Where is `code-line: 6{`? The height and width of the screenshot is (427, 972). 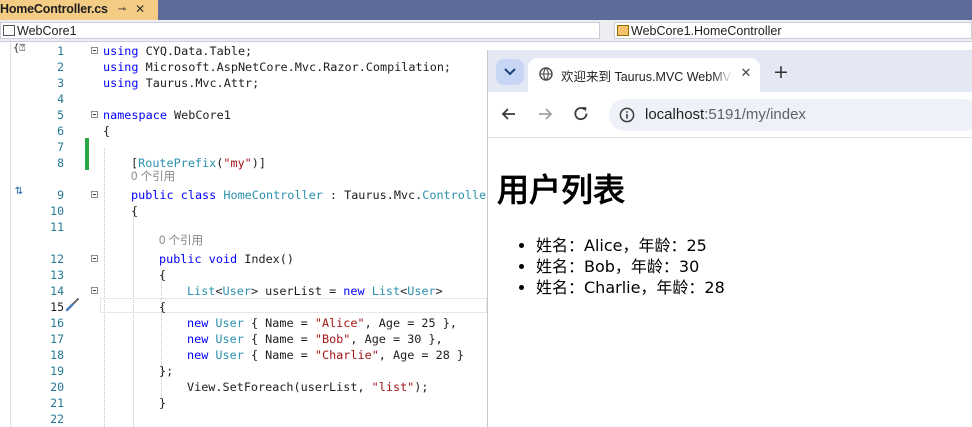
code-line: 6{ is located at coordinates (243, 131).